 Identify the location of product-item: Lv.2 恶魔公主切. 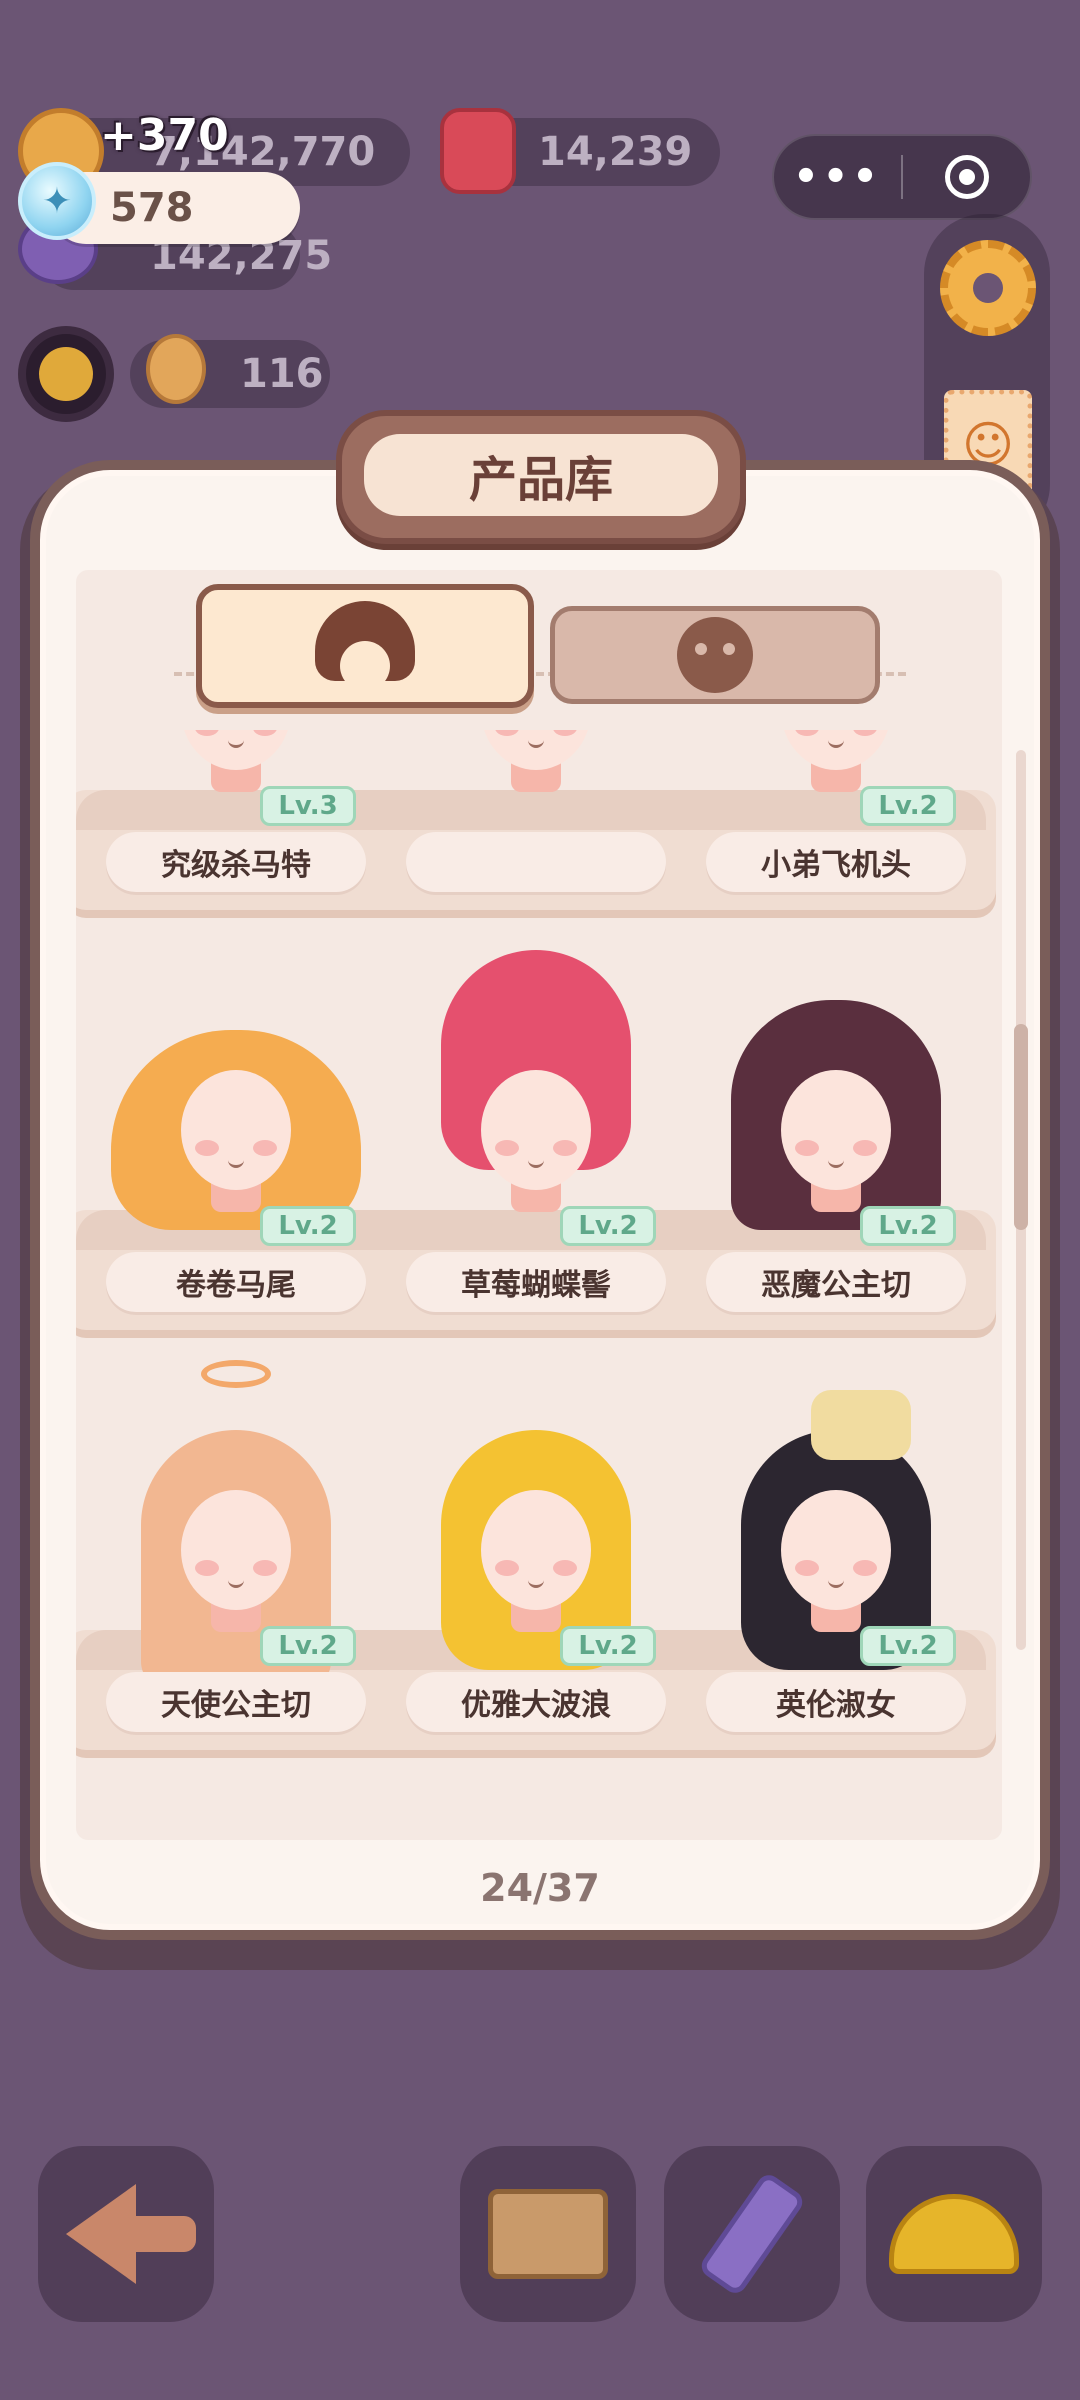
(831, 1165).